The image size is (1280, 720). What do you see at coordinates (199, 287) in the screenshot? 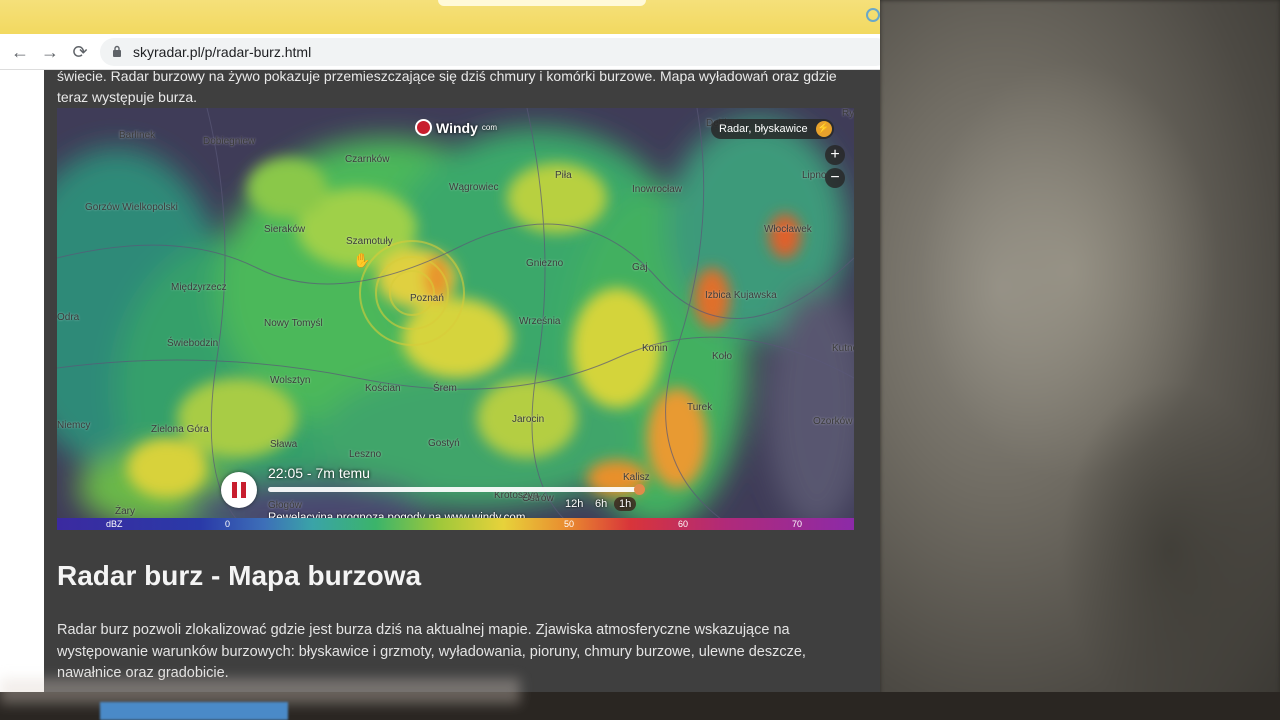
I see `city-label: Międzyrzecz` at bounding box center [199, 287].